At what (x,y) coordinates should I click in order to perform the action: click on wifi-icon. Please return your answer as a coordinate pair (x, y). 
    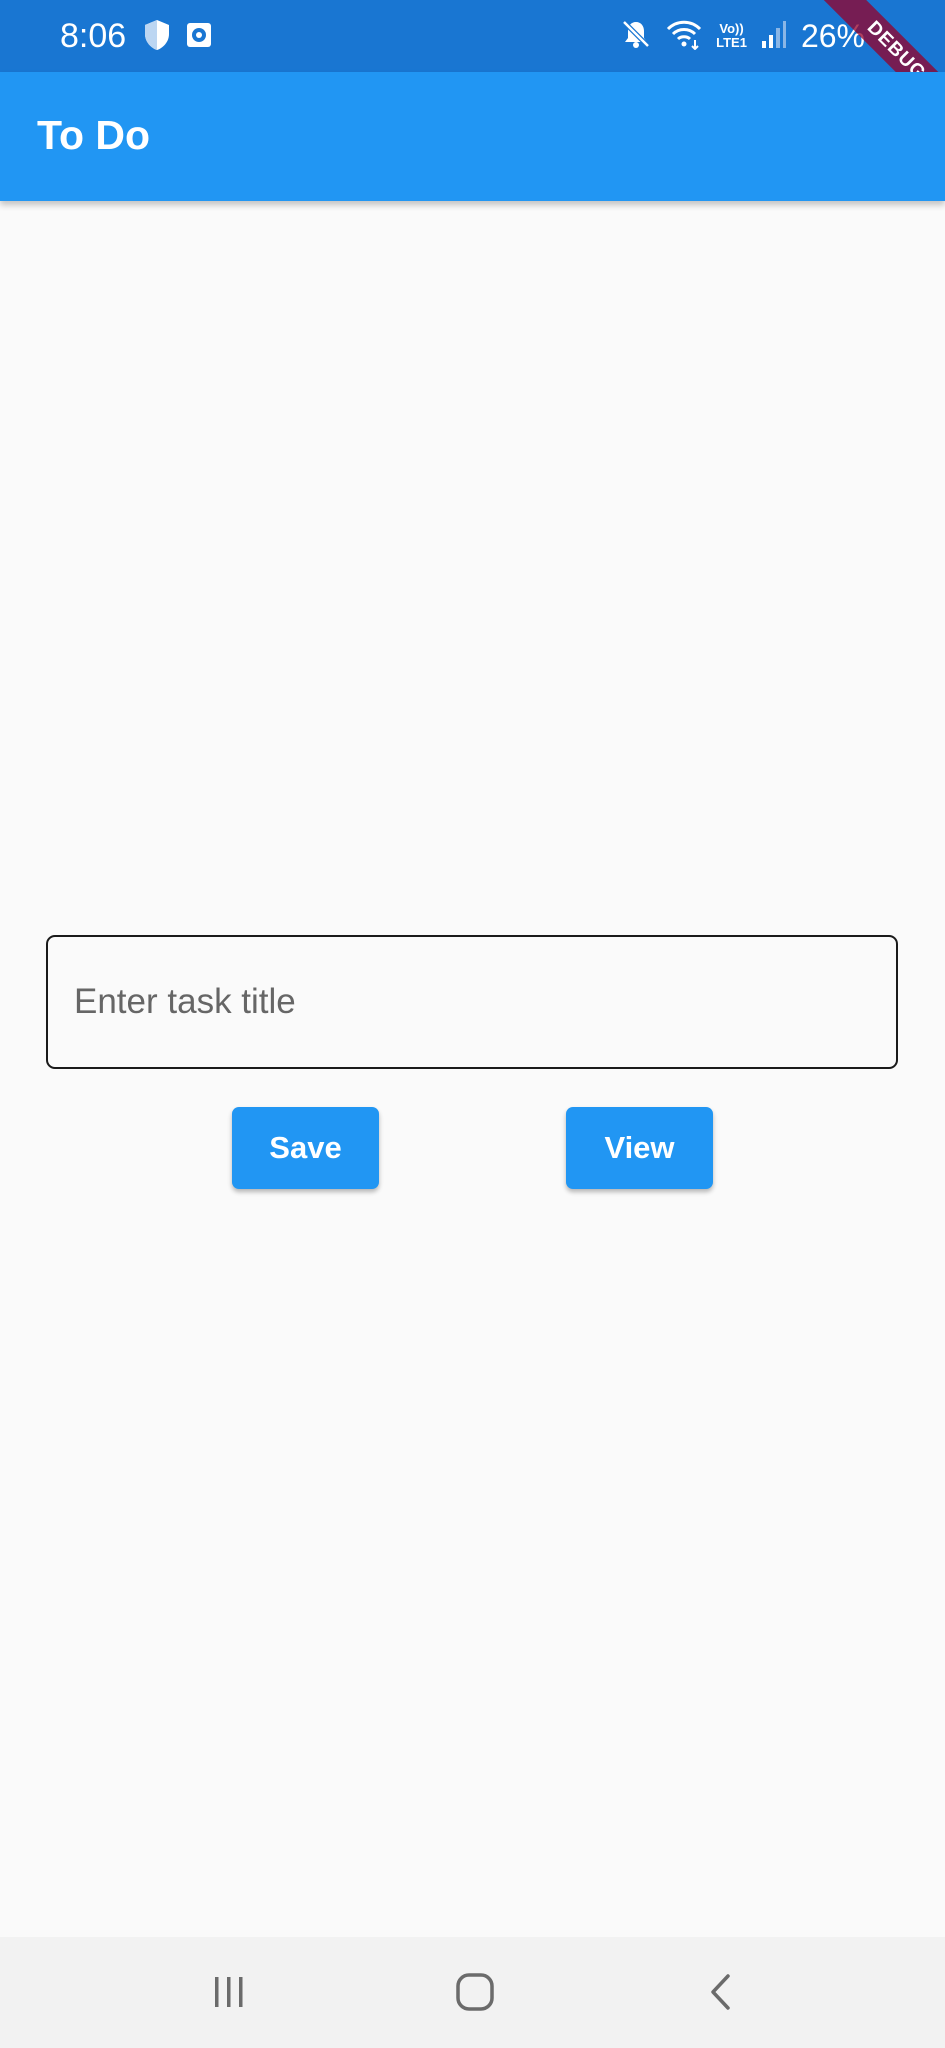
    Looking at the image, I should click on (684, 36).